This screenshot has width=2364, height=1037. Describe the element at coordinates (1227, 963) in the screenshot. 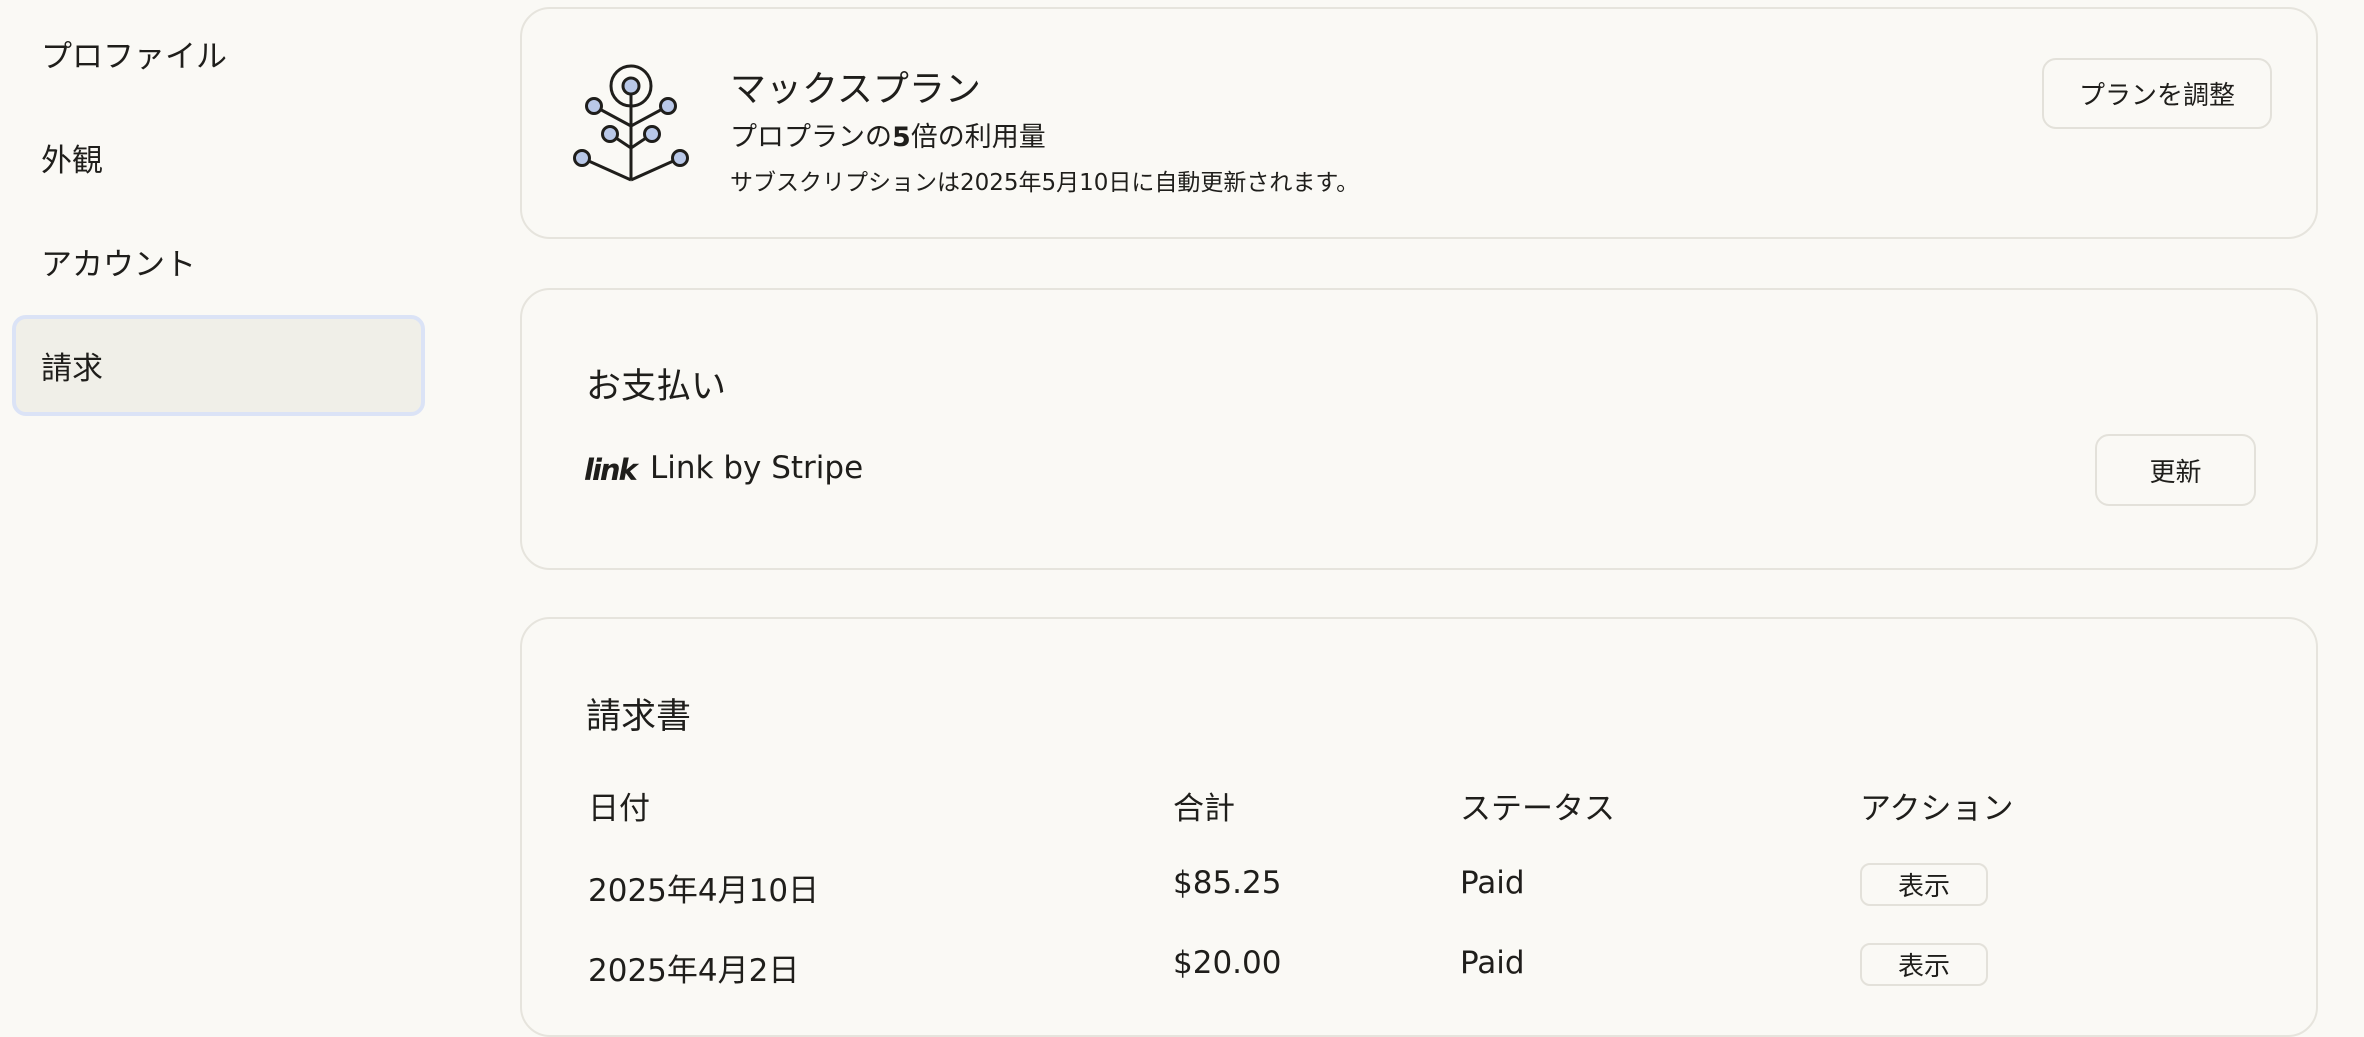

I see `invoice-total: $20.00` at that location.